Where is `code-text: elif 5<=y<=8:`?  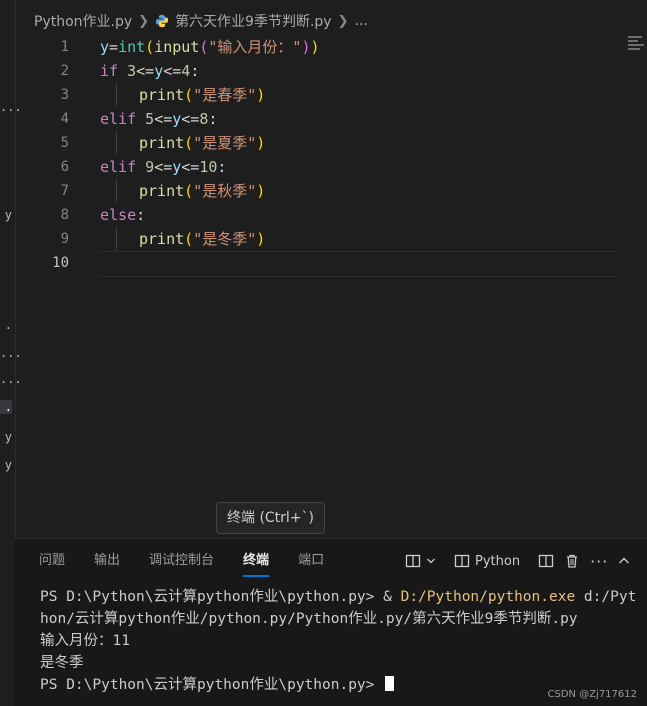 code-text: elif 5<=y<=8: is located at coordinates (159, 119).